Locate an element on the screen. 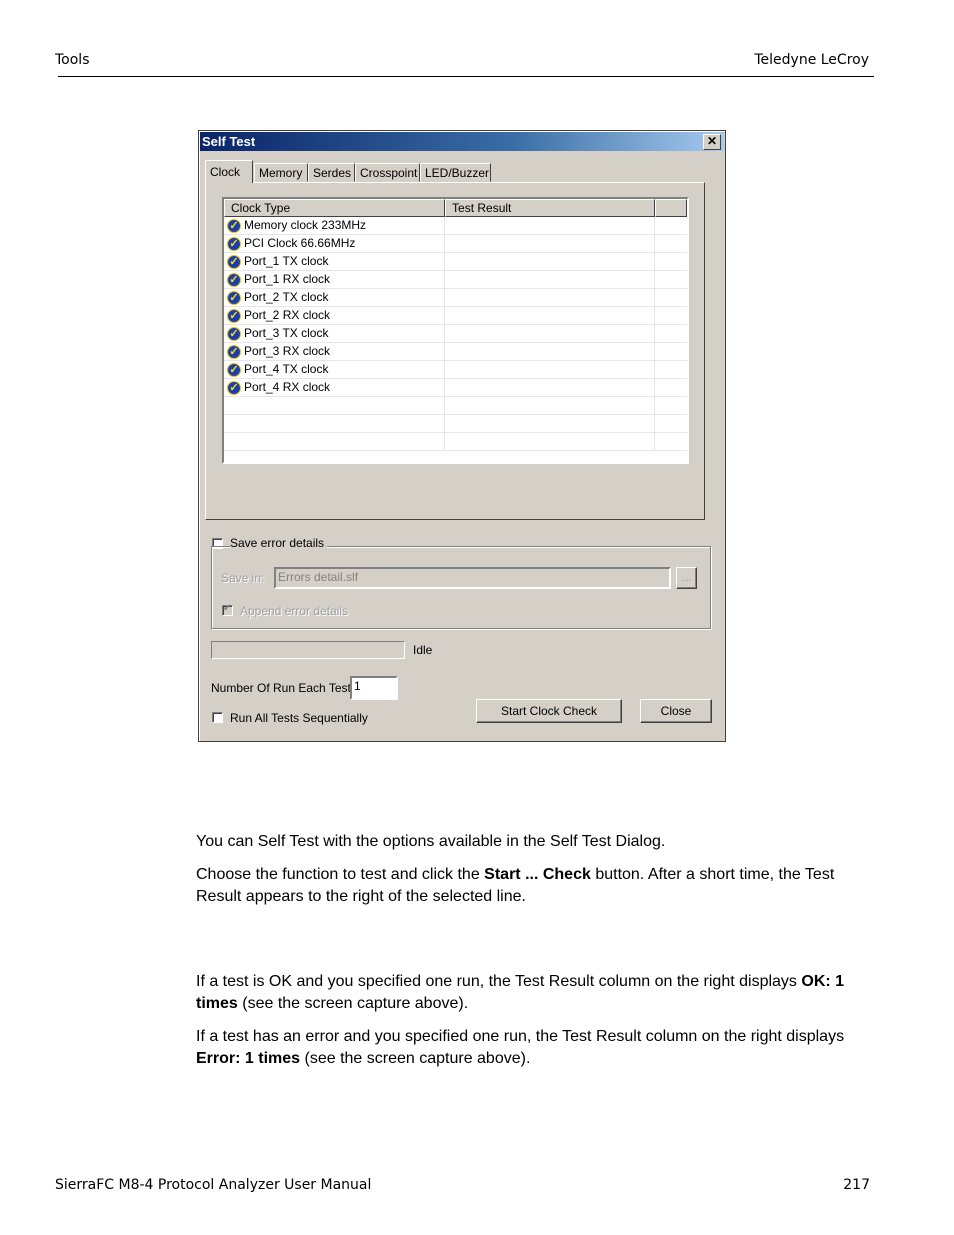 The image size is (954, 1235). column-header-clock-type: Clock Type is located at coordinates (335, 208).